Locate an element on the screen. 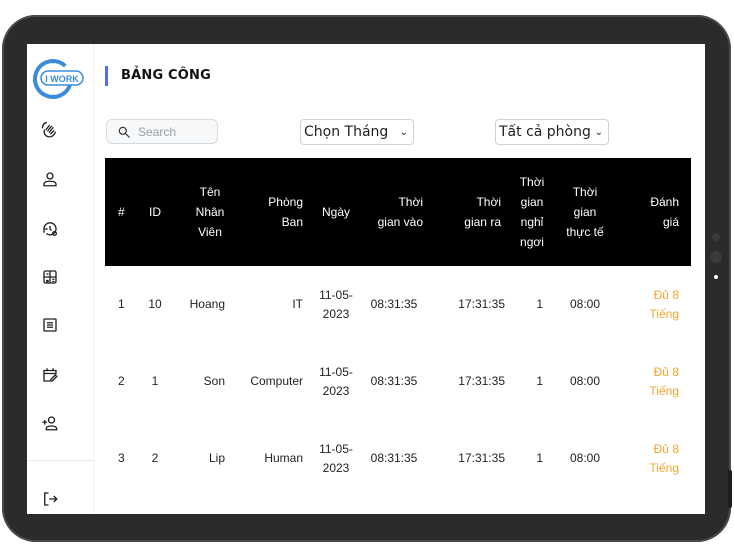 This screenshot has width=734, height=551. employee-id: 1 is located at coordinates (155, 381).